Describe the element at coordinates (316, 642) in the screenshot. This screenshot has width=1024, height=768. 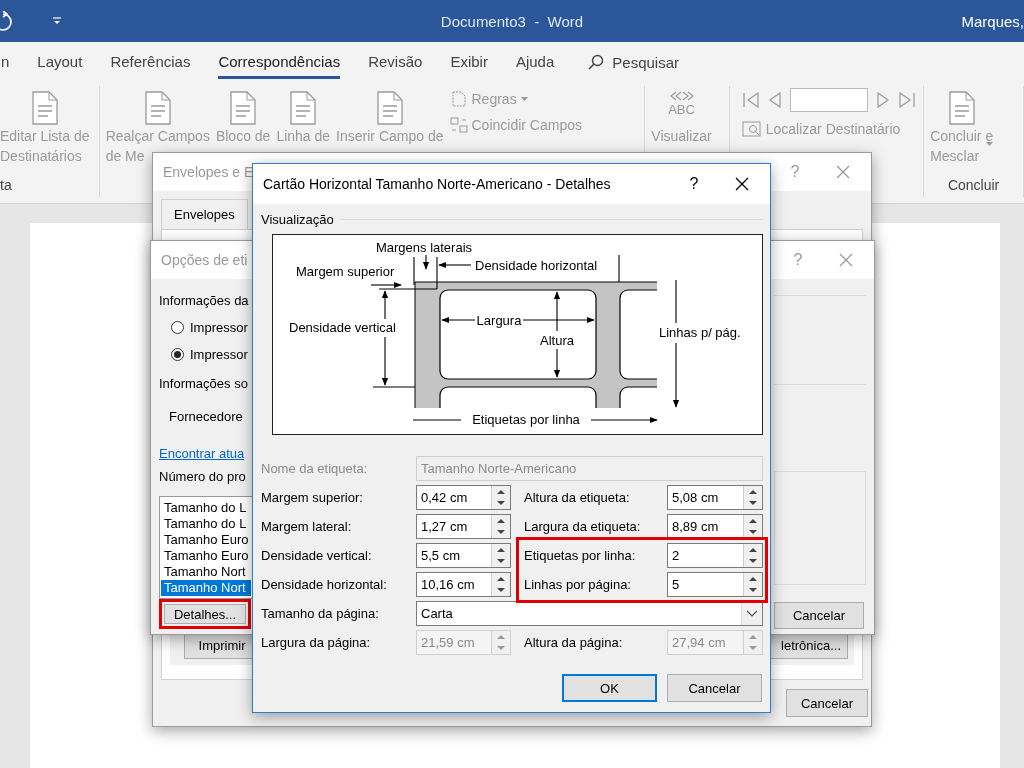
I see `field-label: Largura da página:` at that location.